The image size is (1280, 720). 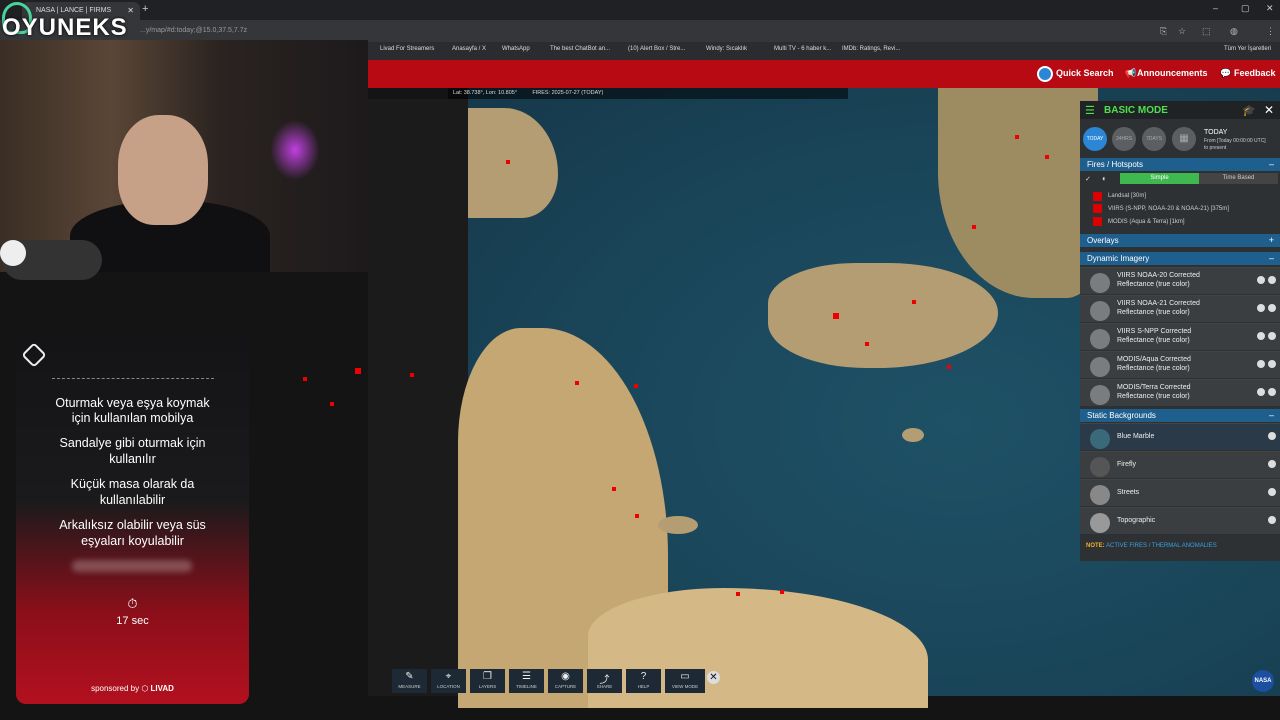 What do you see at coordinates (726, 49) in the screenshot?
I see `bookmark-item: Windy: Sıcaklık` at bounding box center [726, 49].